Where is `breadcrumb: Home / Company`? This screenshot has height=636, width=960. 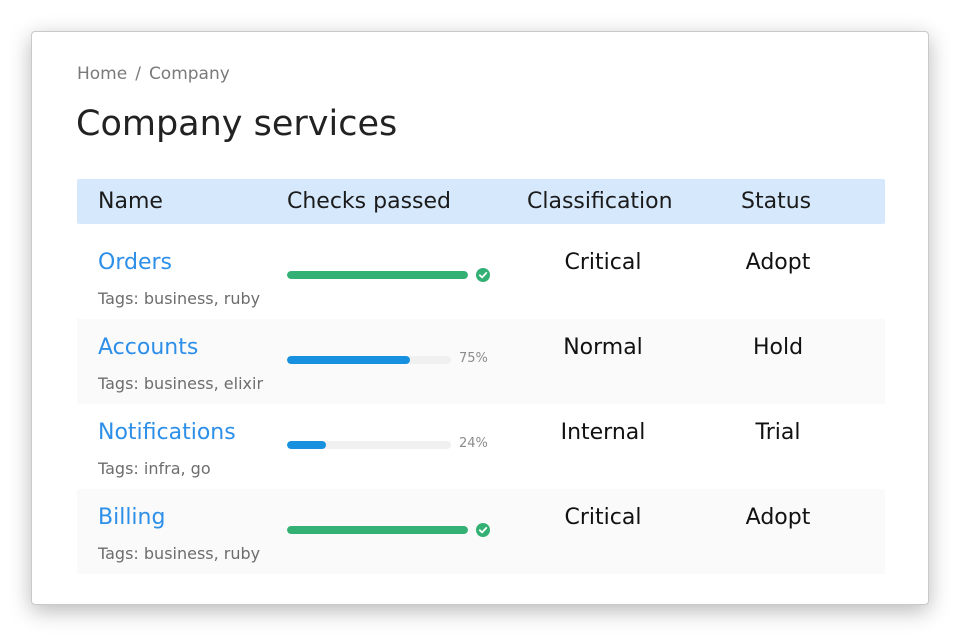 breadcrumb: Home / Company is located at coordinates (153, 74).